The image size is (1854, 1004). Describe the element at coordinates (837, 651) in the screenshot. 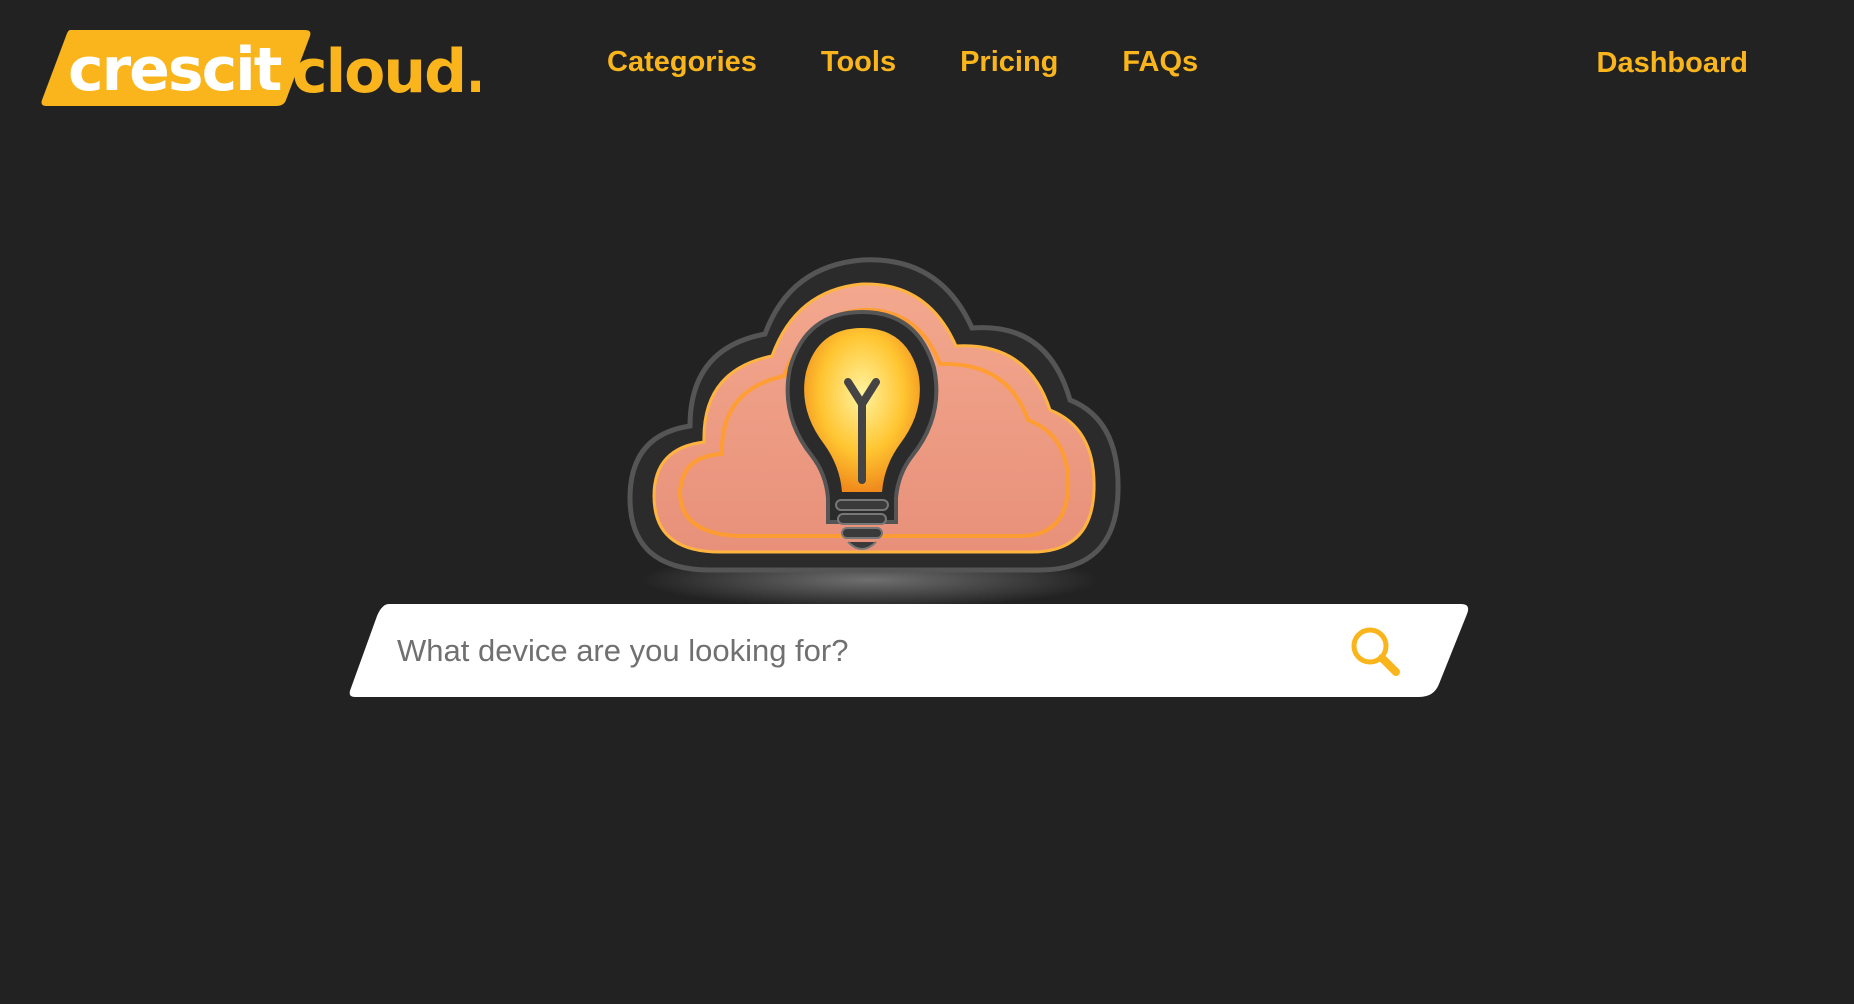

I see `search-input` at that location.